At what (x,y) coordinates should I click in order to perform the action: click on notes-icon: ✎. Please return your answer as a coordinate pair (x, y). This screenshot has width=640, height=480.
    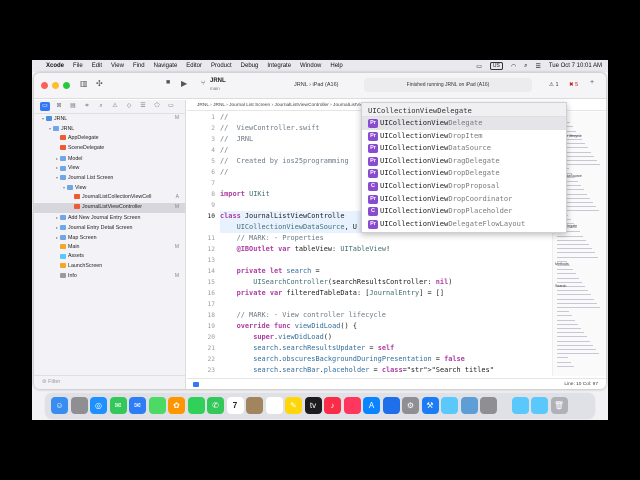
    Looking at the image, I should click on (293, 405).